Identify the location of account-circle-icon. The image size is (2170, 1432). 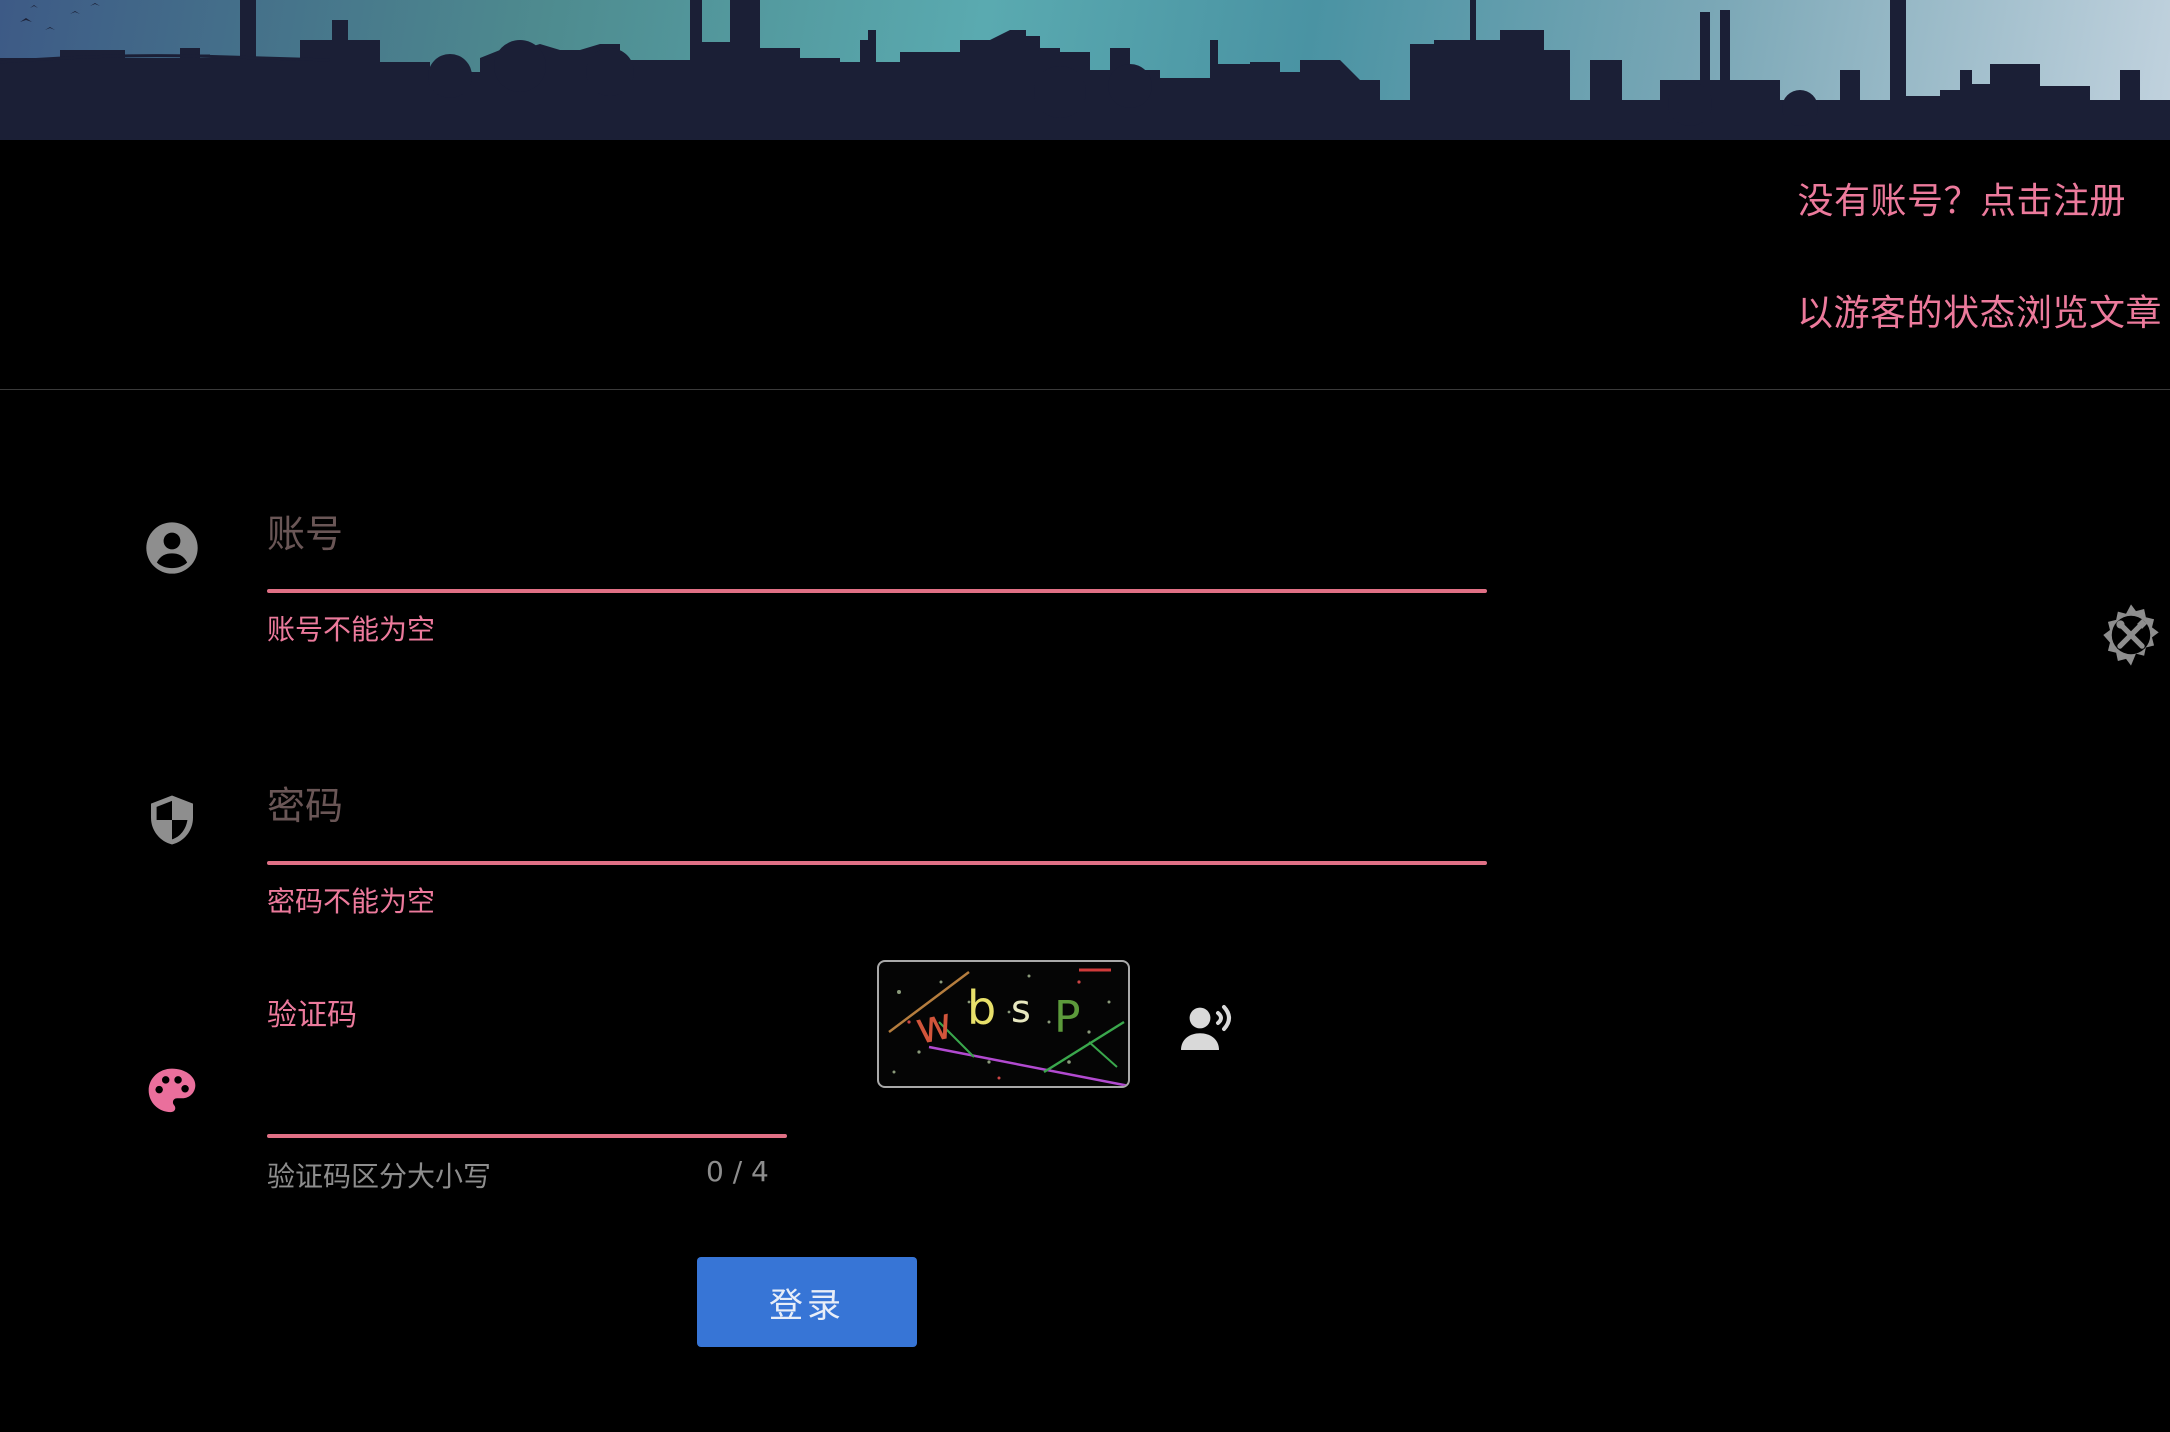
(172, 548).